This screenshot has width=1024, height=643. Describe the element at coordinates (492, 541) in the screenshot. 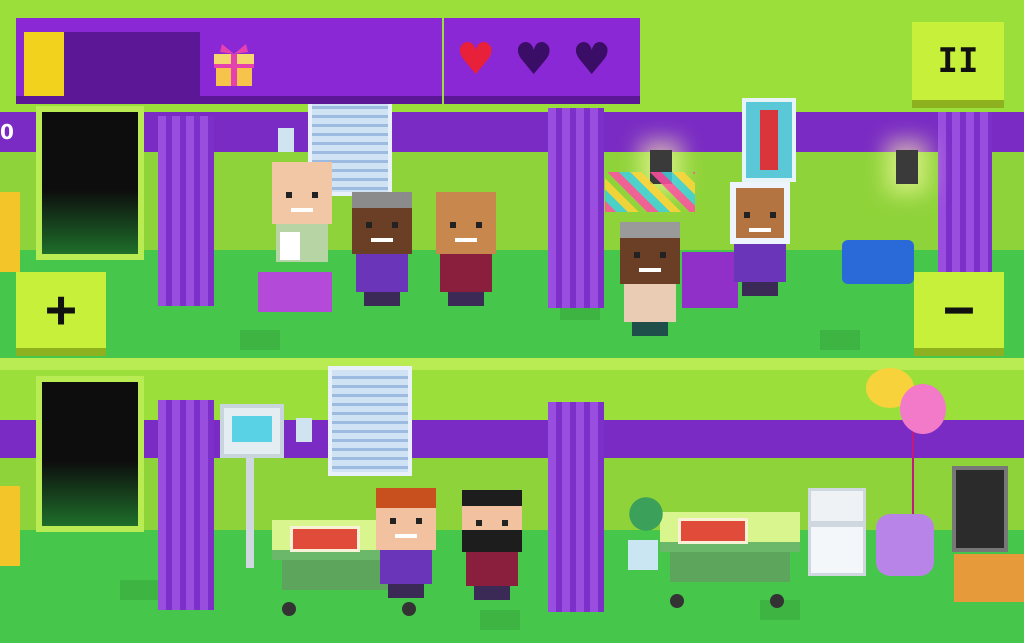

I see `beard-icon` at that location.